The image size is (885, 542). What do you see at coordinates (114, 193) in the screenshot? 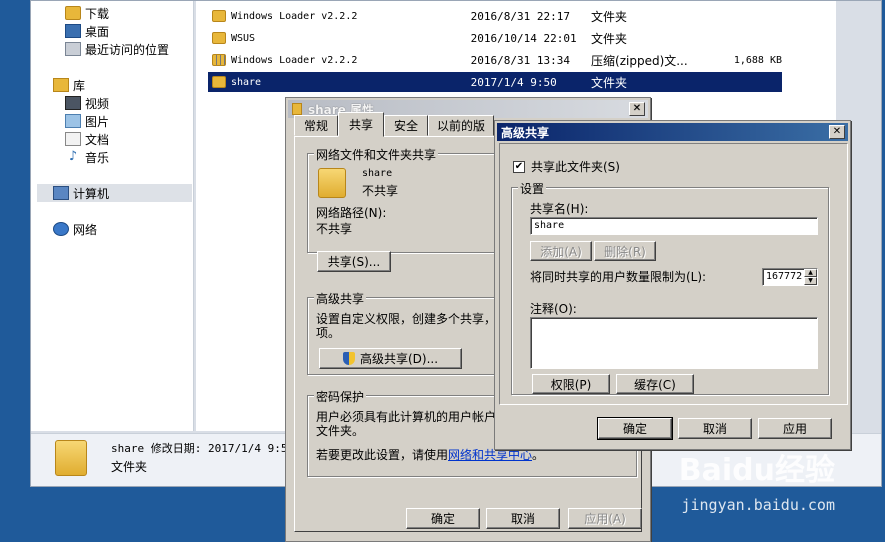
I see `nav-item-computer: 计算机` at bounding box center [114, 193].